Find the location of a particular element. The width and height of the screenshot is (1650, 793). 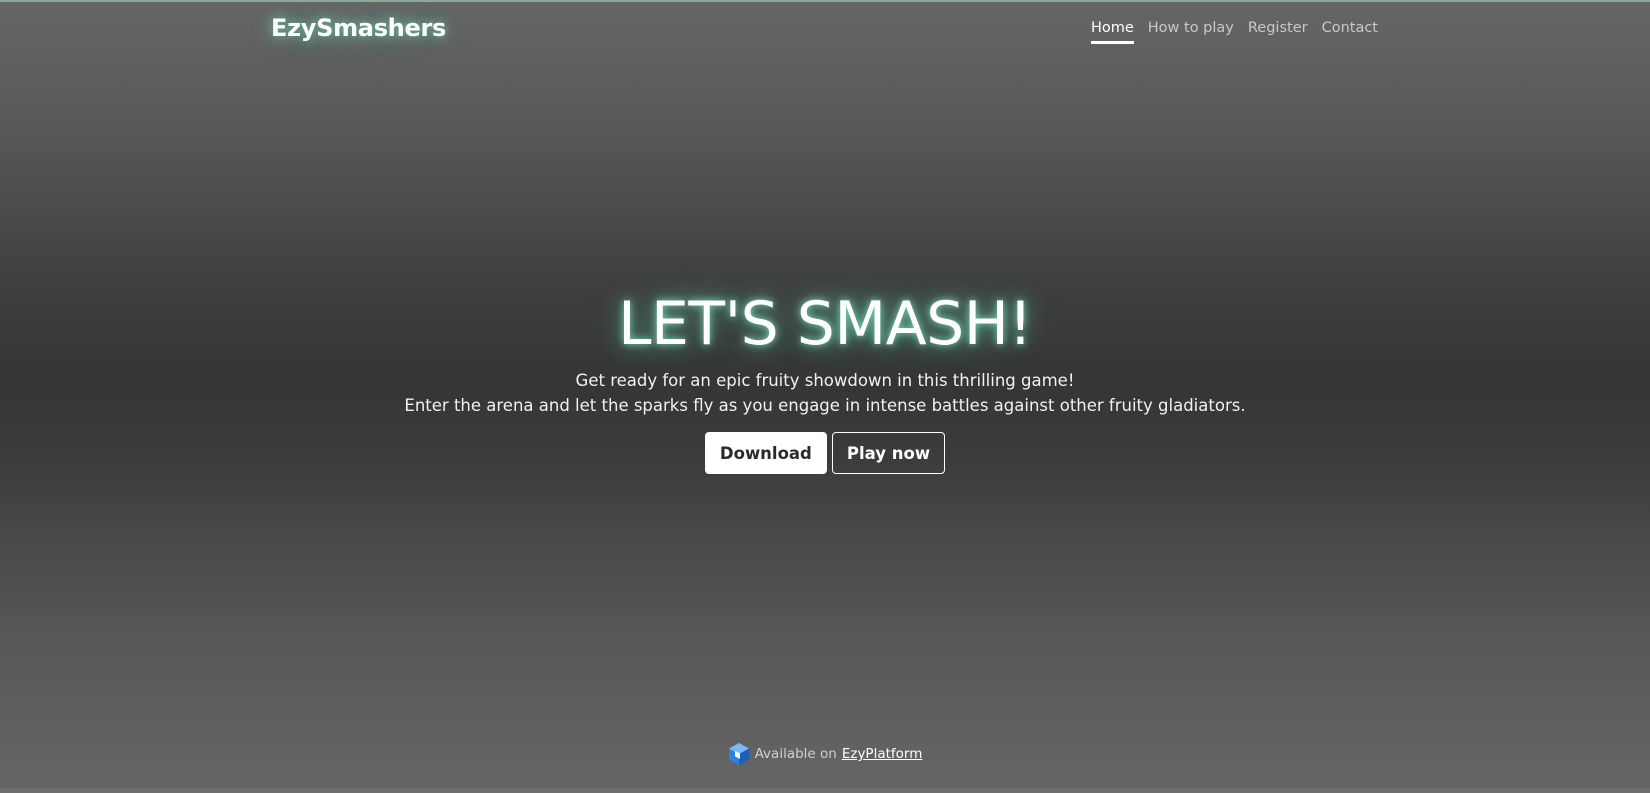

footer: Available on EzyPlatform is located at coordinates (825, 754).